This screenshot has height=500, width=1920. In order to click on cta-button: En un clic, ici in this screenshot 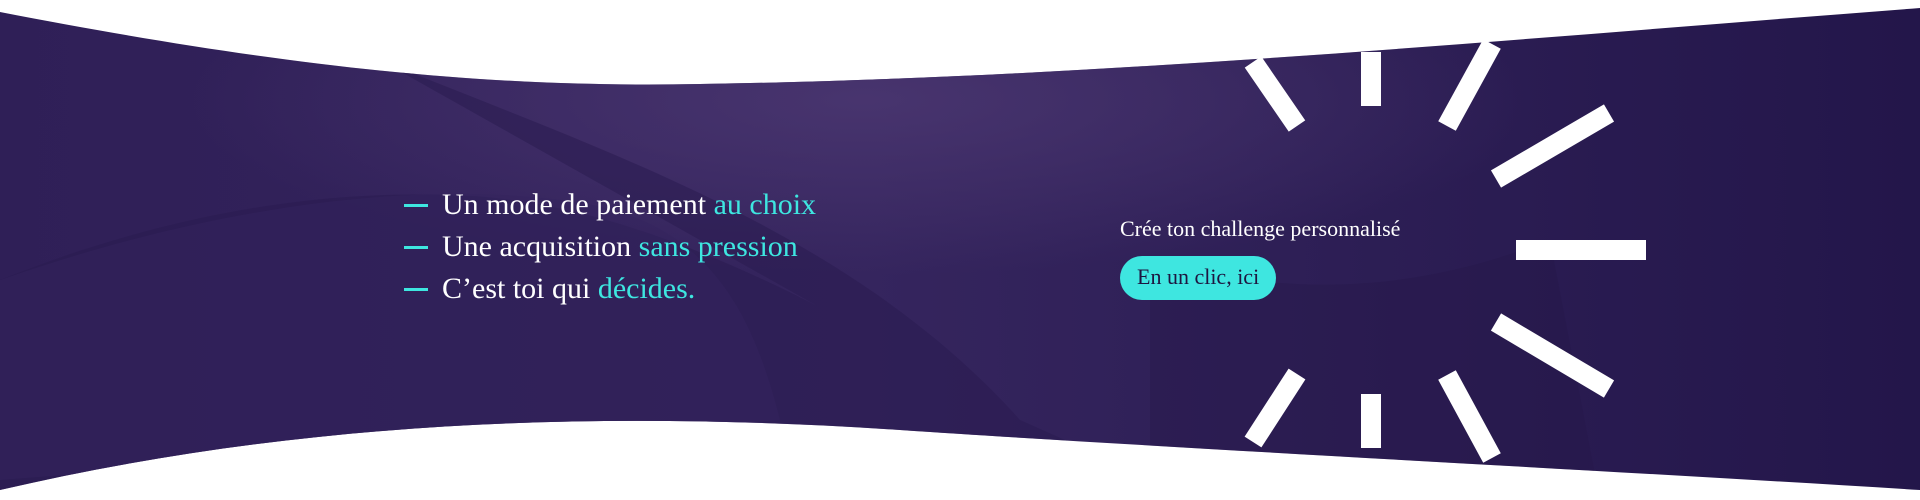, I will do `click(1198, 278)`.